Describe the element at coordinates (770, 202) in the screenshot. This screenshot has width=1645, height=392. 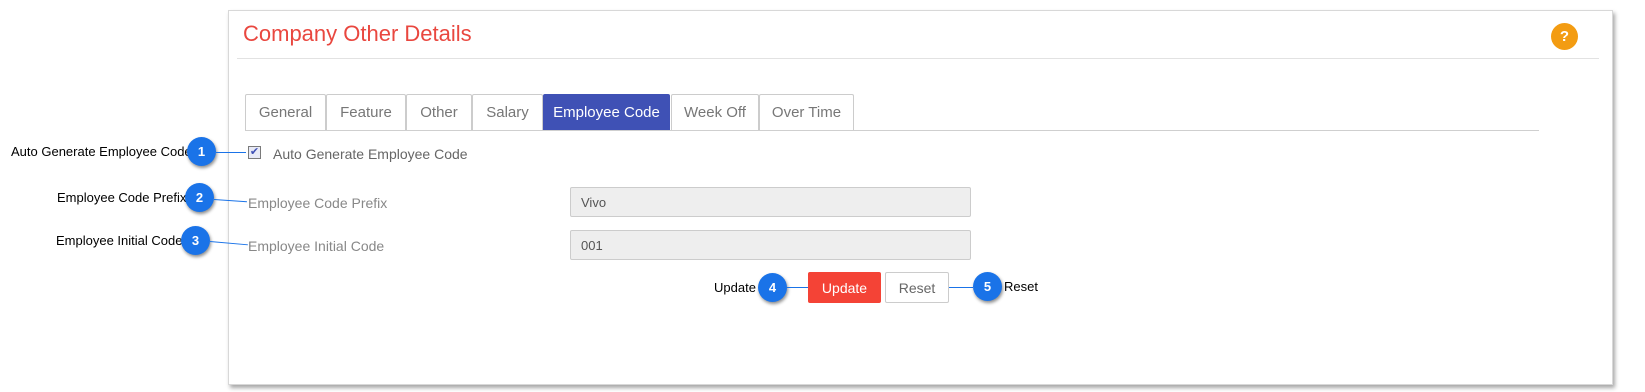
I see `employee-code-prefix-input: Vivo` at that location.